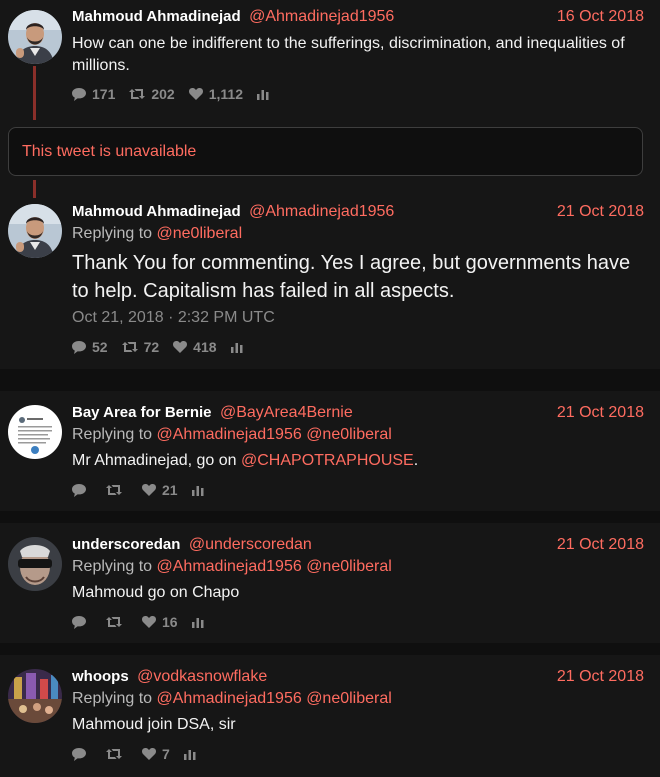  Describe the element at coordinates (327, 460) in the screenshot. I see `mention-link: @CHAPOTRAPHOUSE` at that location.